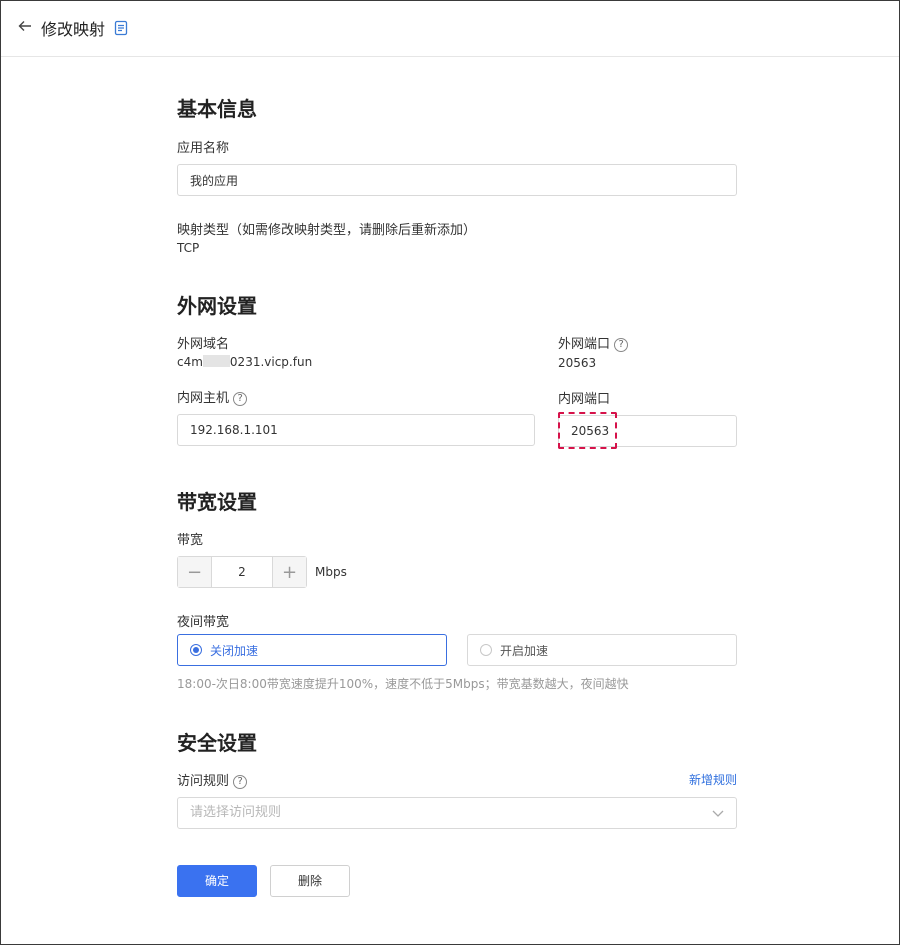  I want to click on radio-checked-icon, so click(196, 650).